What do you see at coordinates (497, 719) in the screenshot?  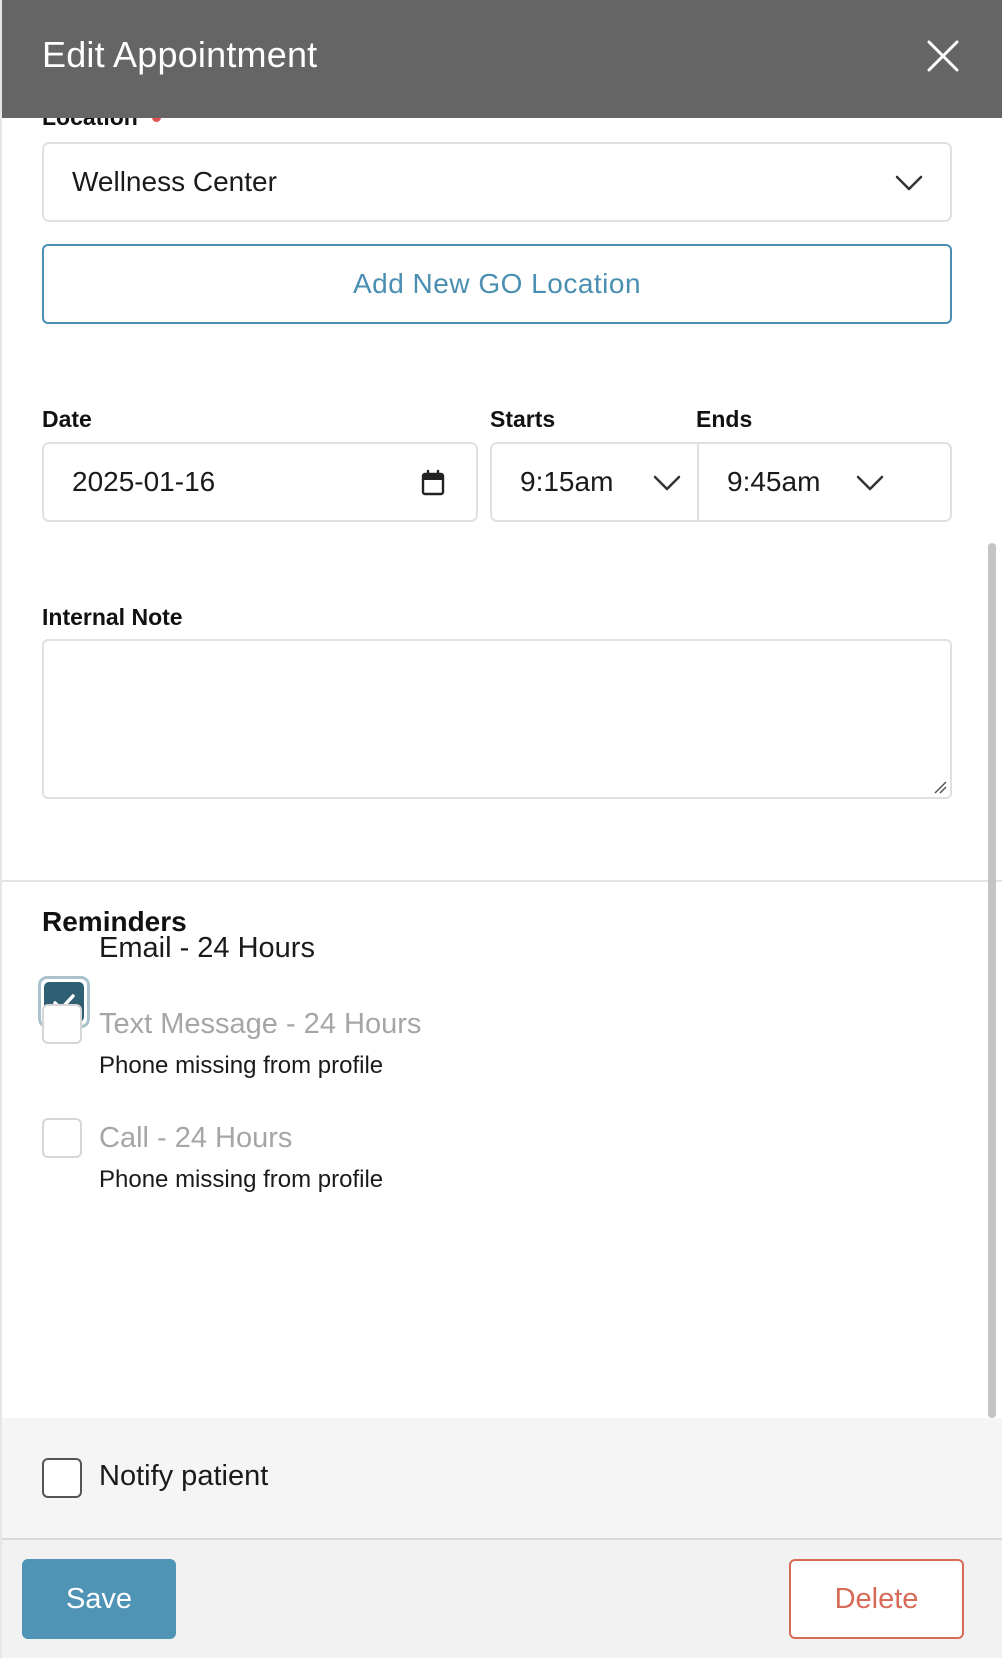 I see `internal-note-textarea` at bounding box center [497, 719].